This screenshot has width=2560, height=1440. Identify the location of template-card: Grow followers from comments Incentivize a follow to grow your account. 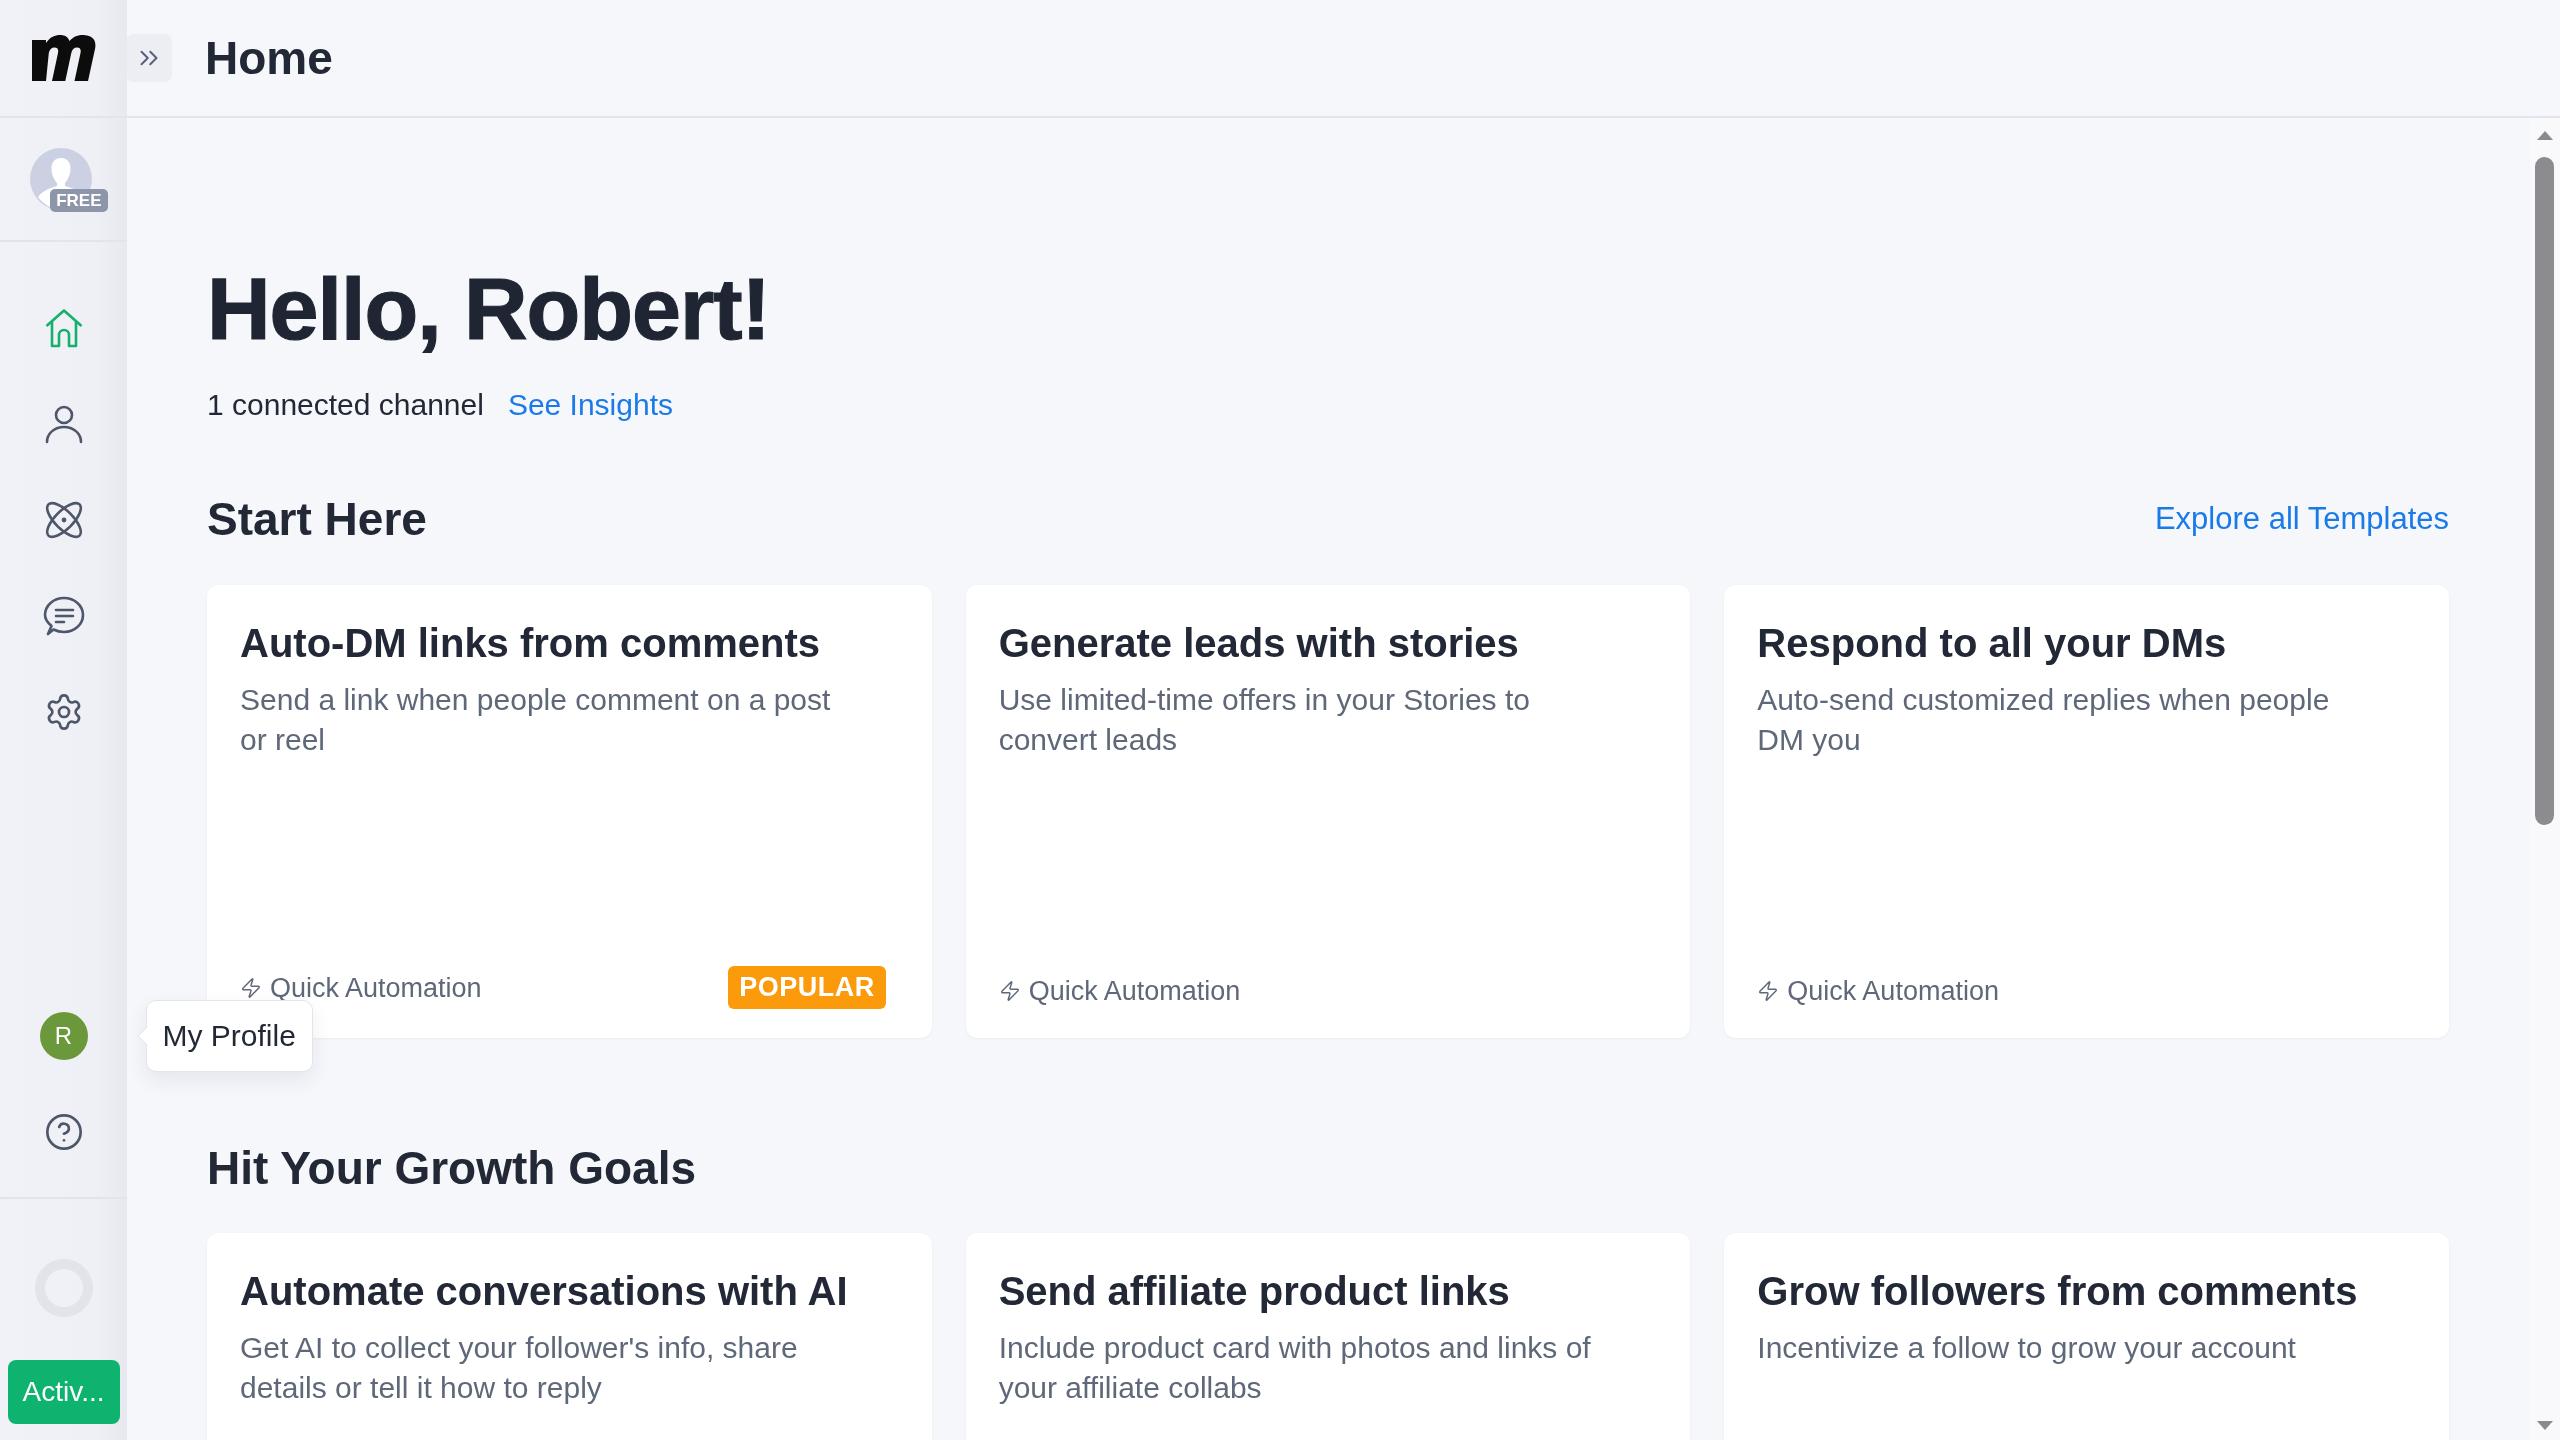
(2086, 1336).